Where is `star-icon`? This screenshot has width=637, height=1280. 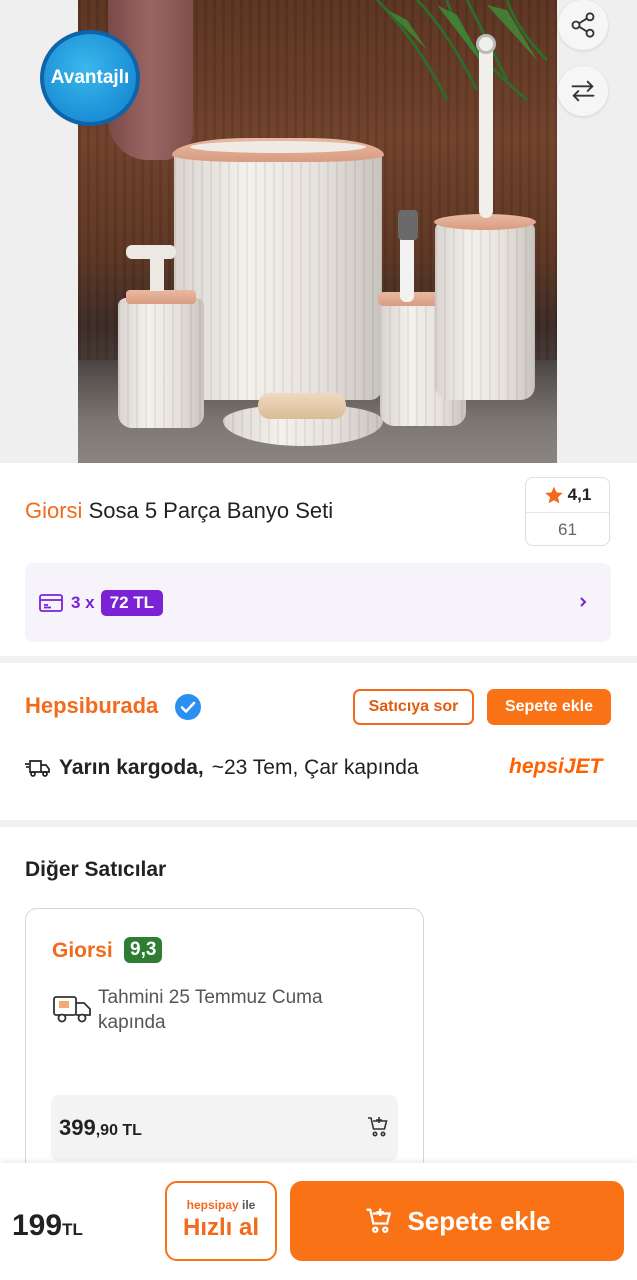 star-icon is located at coordinates (553, 495).